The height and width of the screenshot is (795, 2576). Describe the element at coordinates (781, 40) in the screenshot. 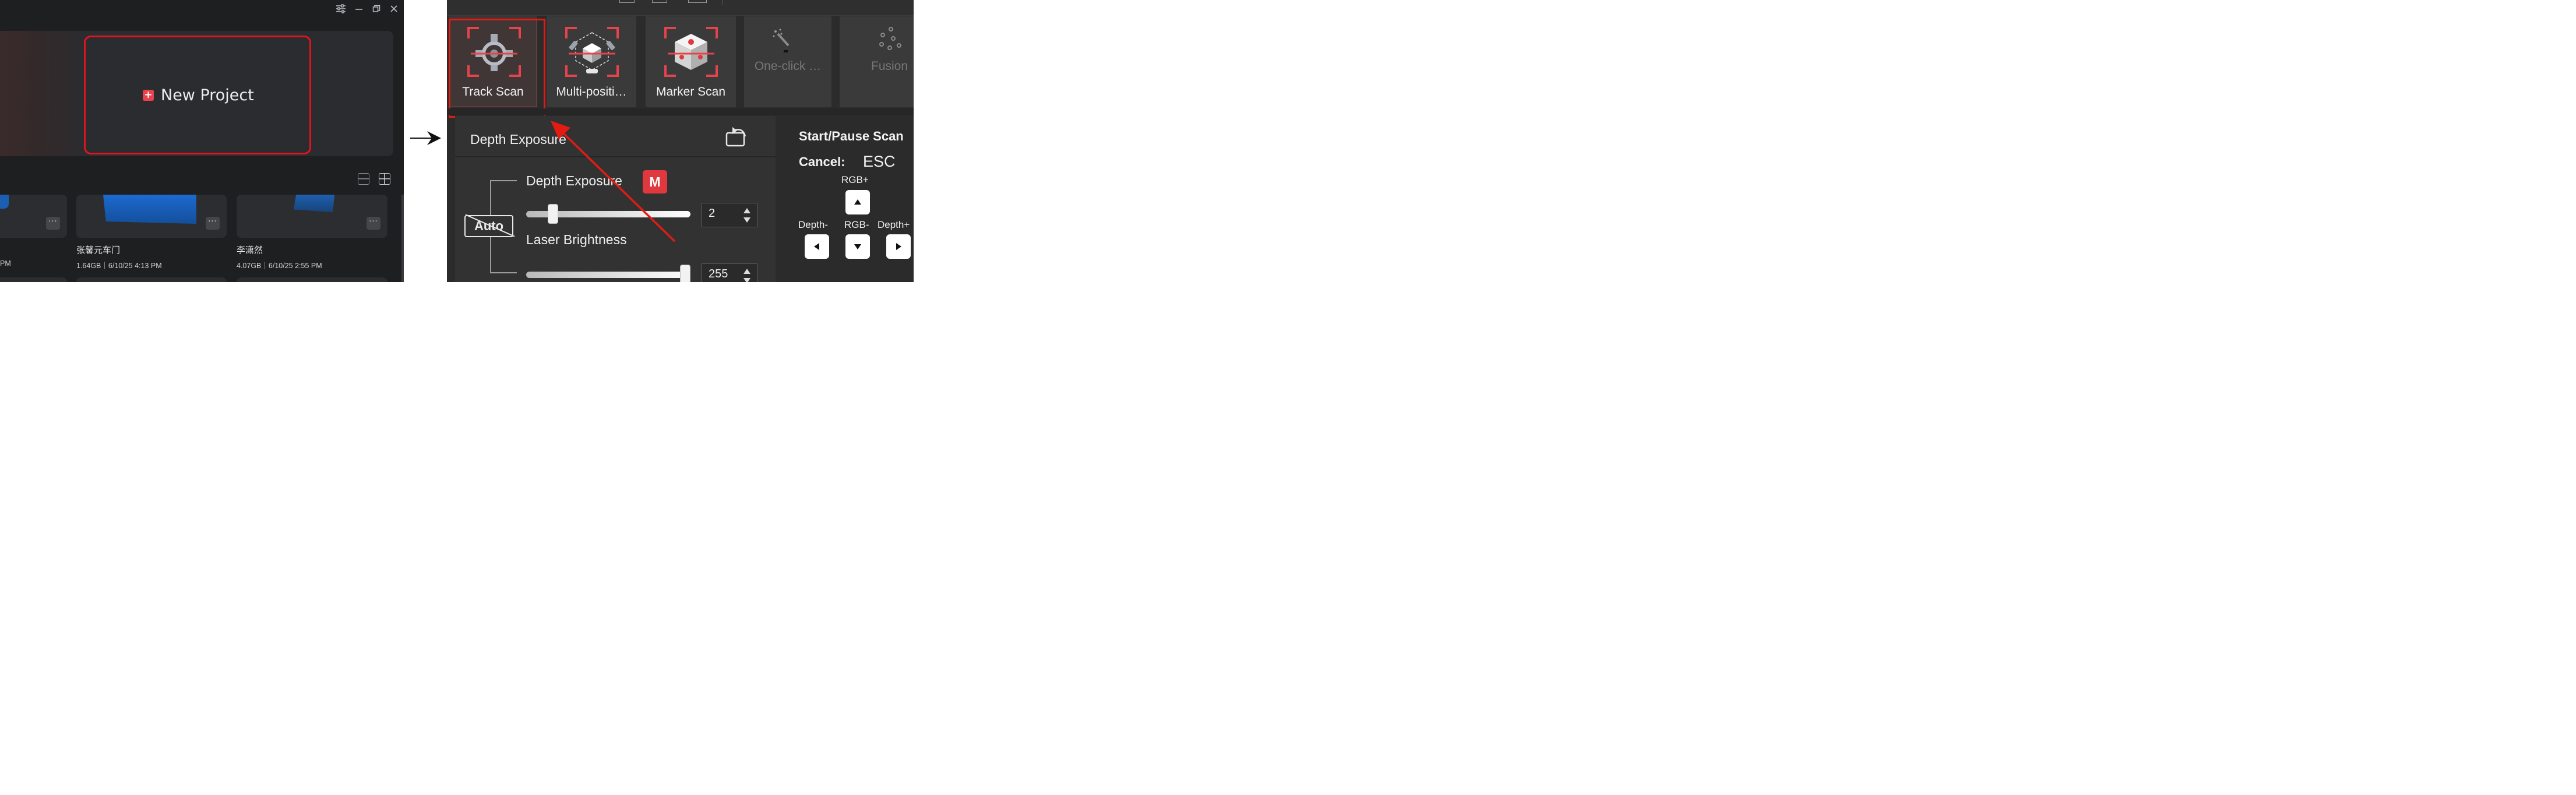

I see `magic-wand-icon` at that location.